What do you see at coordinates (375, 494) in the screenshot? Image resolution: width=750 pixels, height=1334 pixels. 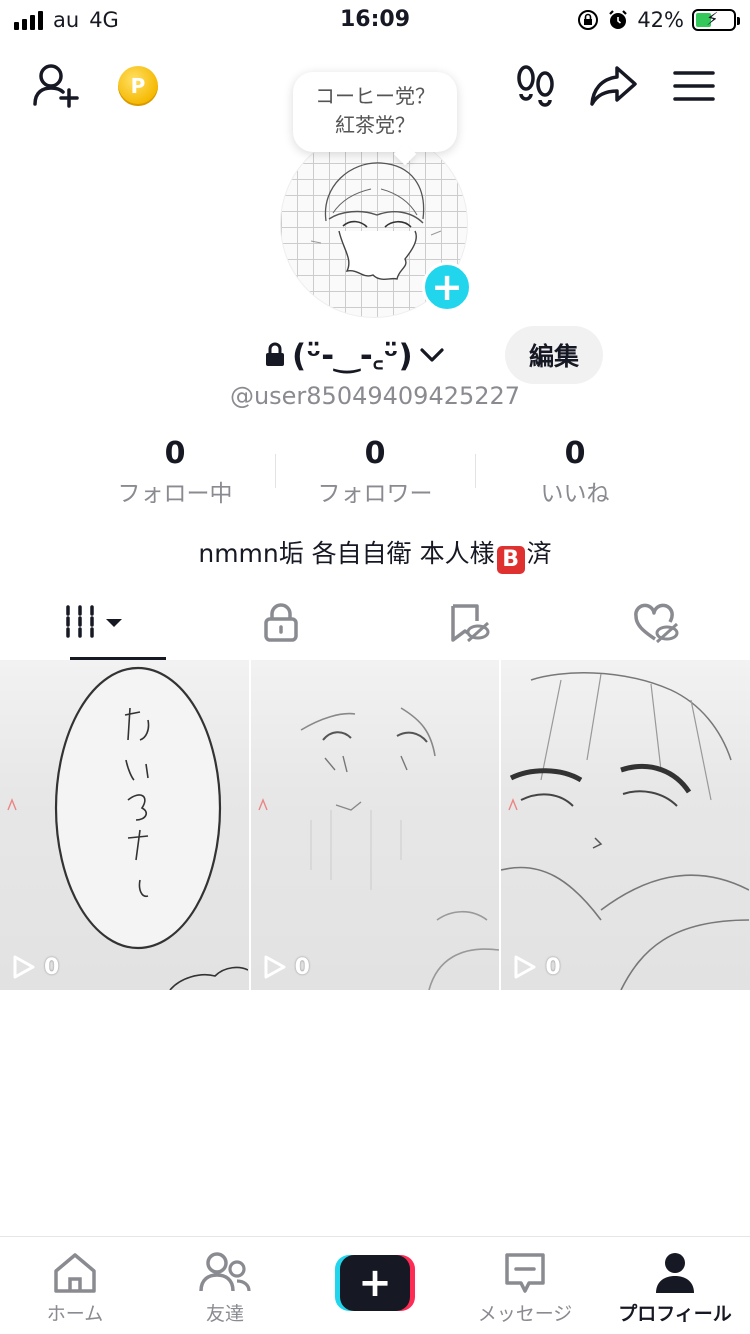 I see `followers-label: フォロワー` at bounding box center [375, 494].